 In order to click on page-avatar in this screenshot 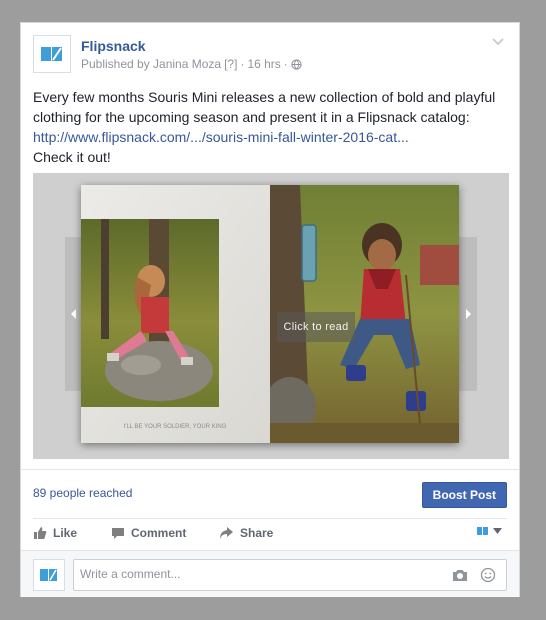, I will do `click(52, 54)`.